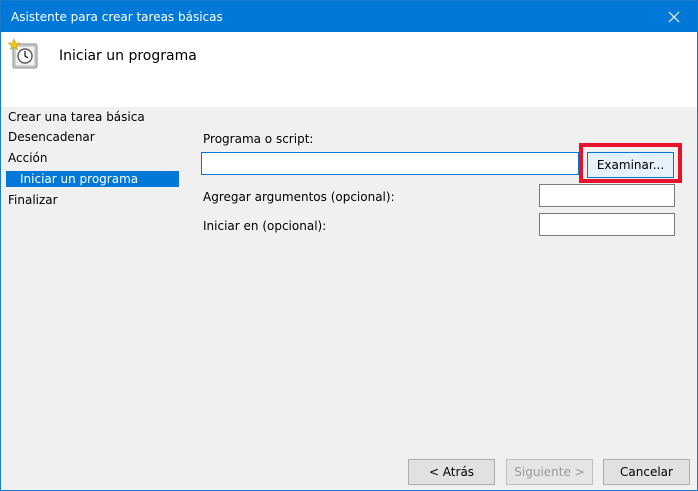  Describe the element at coordinates (28, 158) in the screenshot. I see `step-label: Acción` at that location.